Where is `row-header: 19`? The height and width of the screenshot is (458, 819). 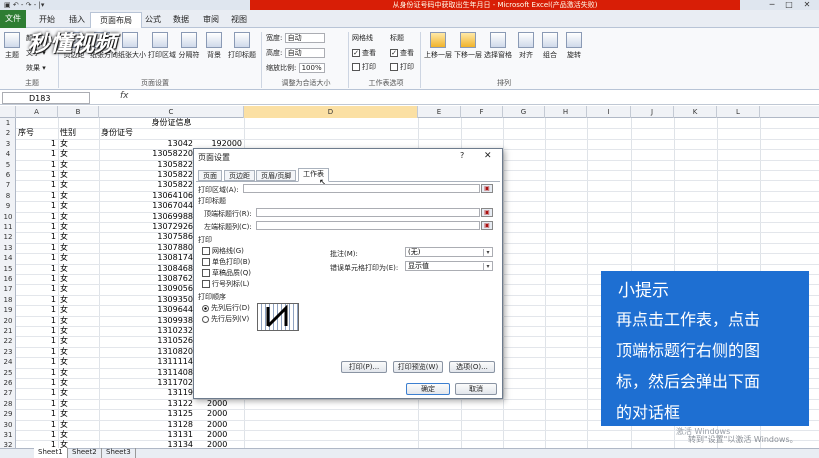
row-header: 19 is located at coordinates (8, 310).